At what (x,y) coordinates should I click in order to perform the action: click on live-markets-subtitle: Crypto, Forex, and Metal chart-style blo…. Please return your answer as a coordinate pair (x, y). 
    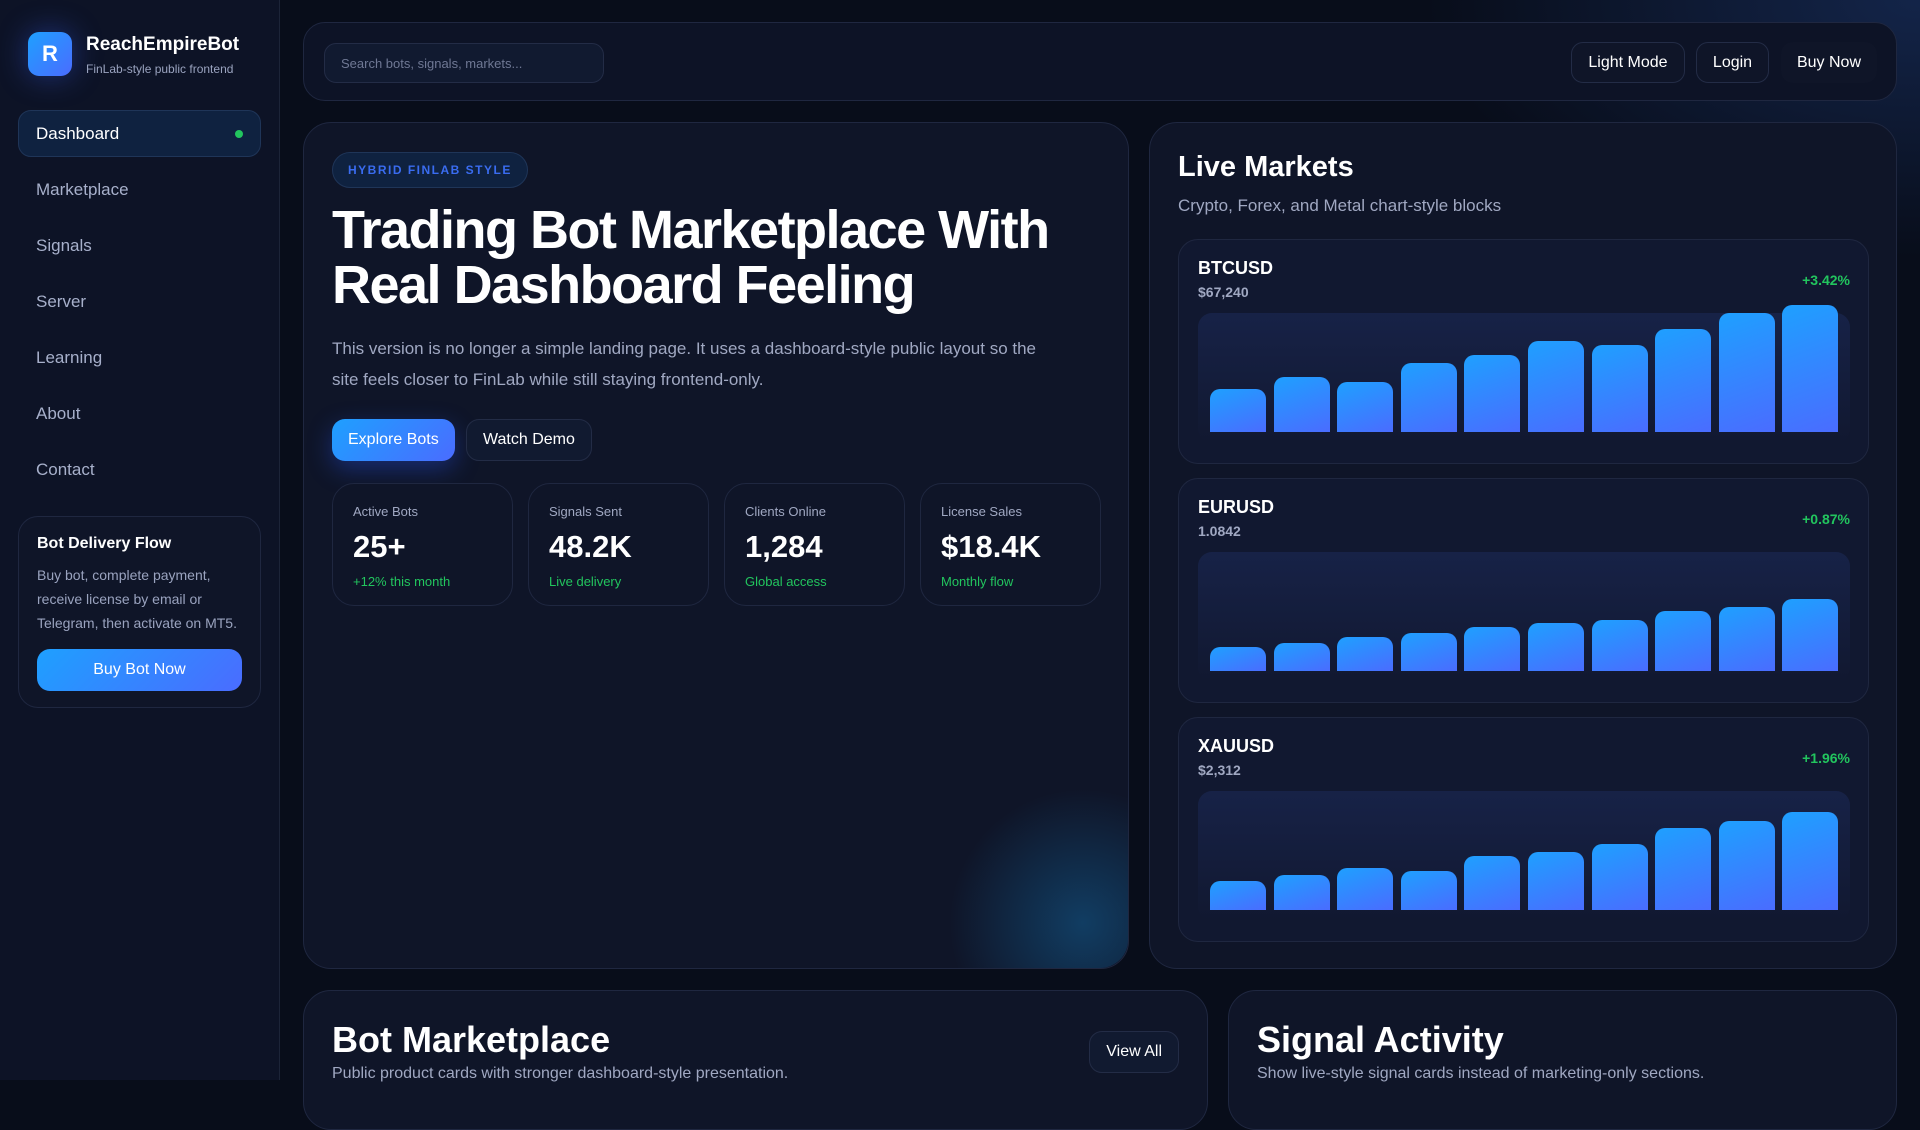
    Looking at the image, I should click on (1340, 205).